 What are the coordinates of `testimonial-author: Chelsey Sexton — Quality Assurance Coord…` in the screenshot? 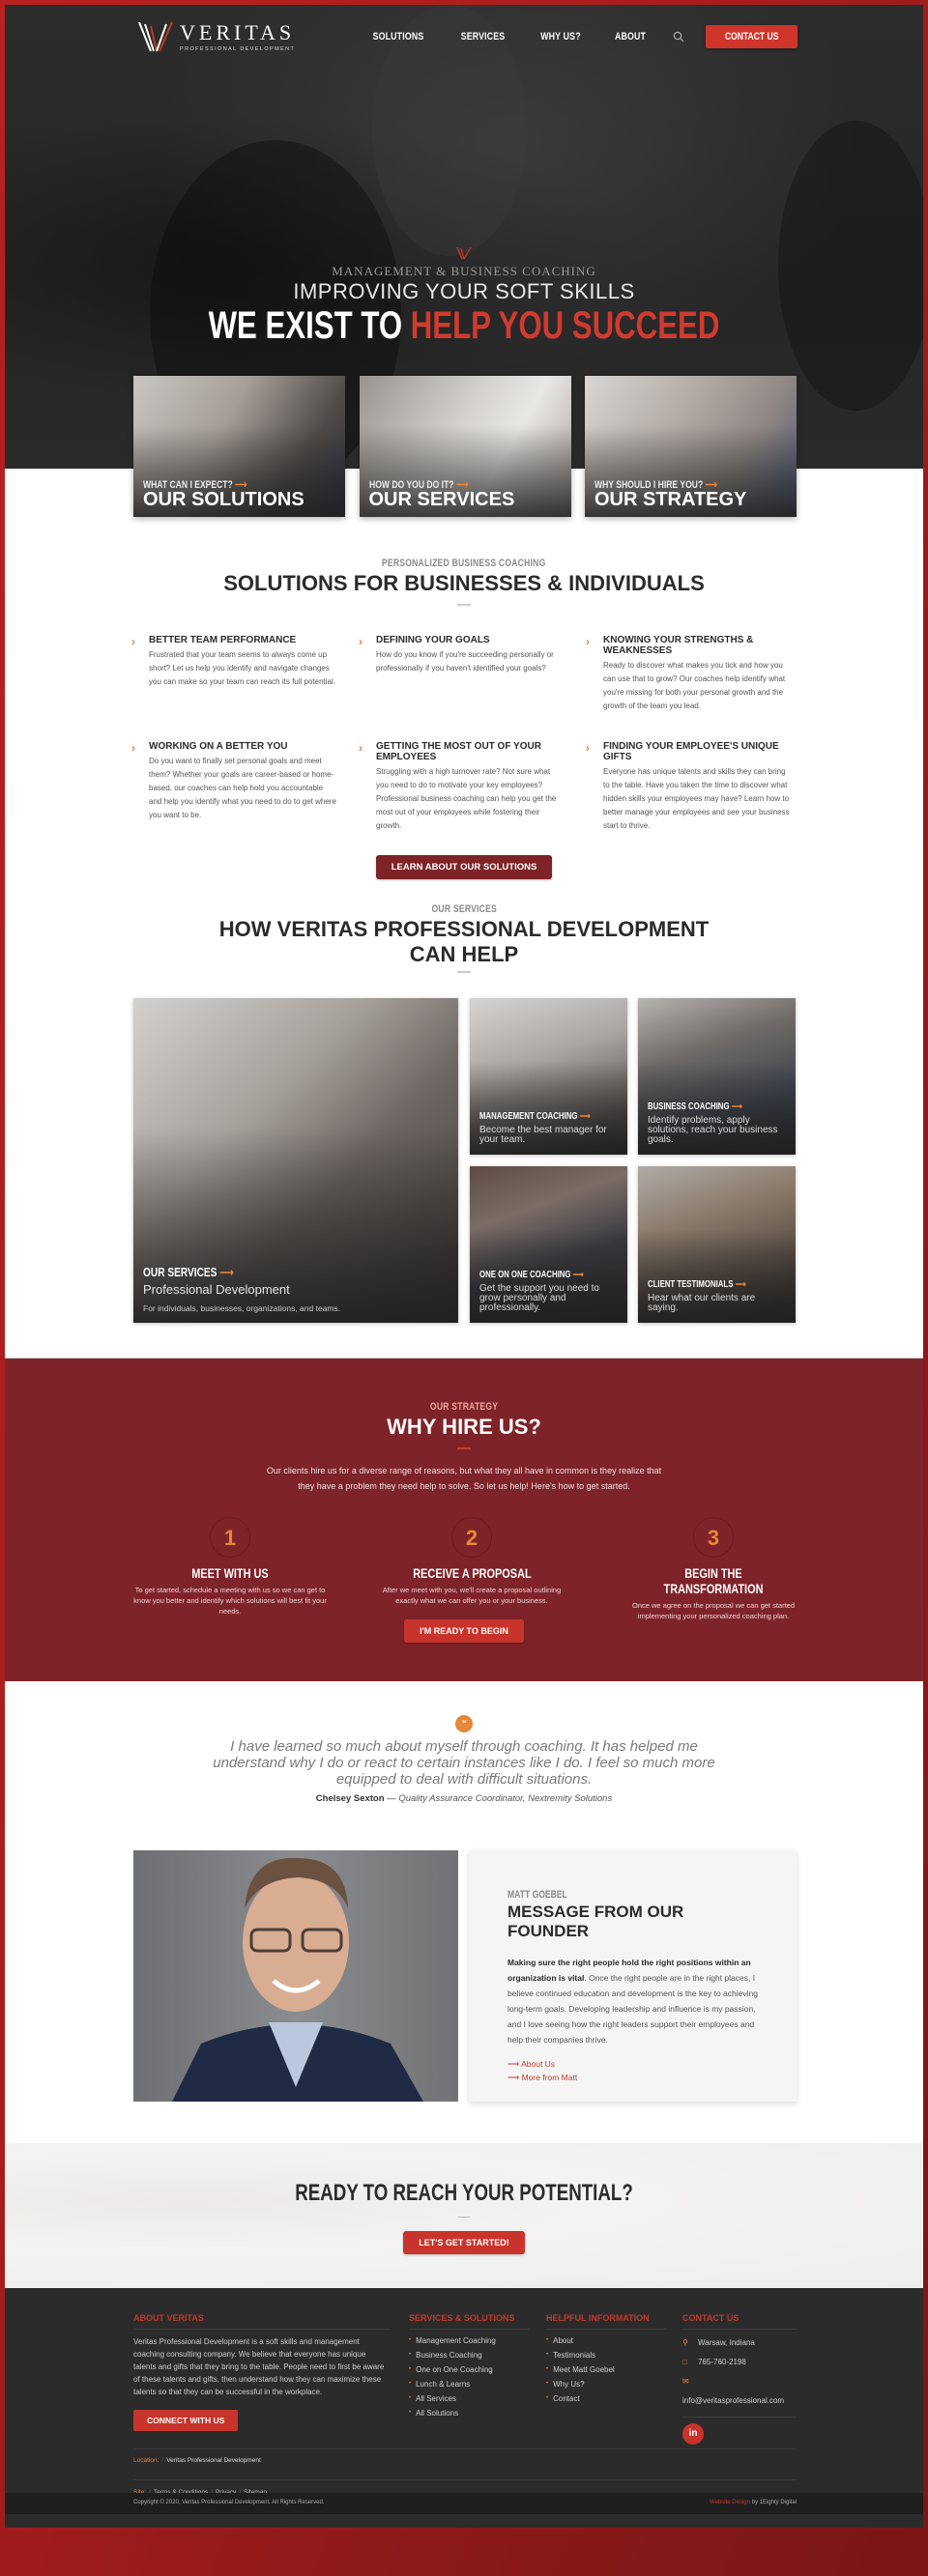 It's located at (464, 1799).